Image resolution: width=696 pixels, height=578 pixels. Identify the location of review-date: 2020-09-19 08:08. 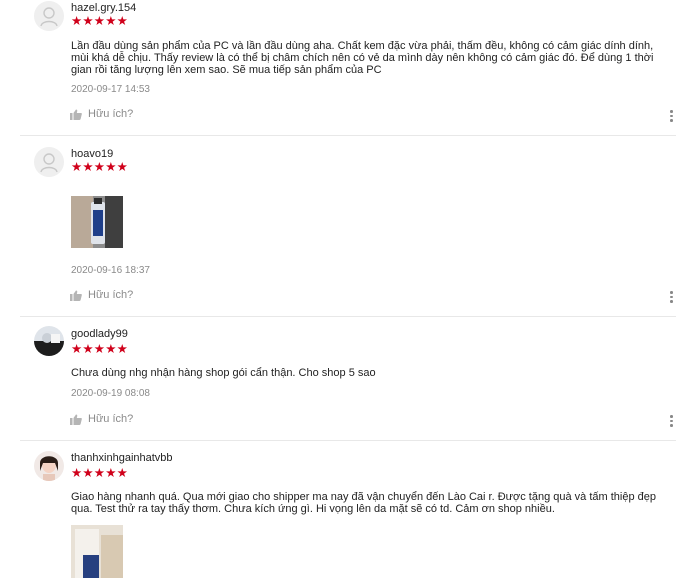
(110, 393).